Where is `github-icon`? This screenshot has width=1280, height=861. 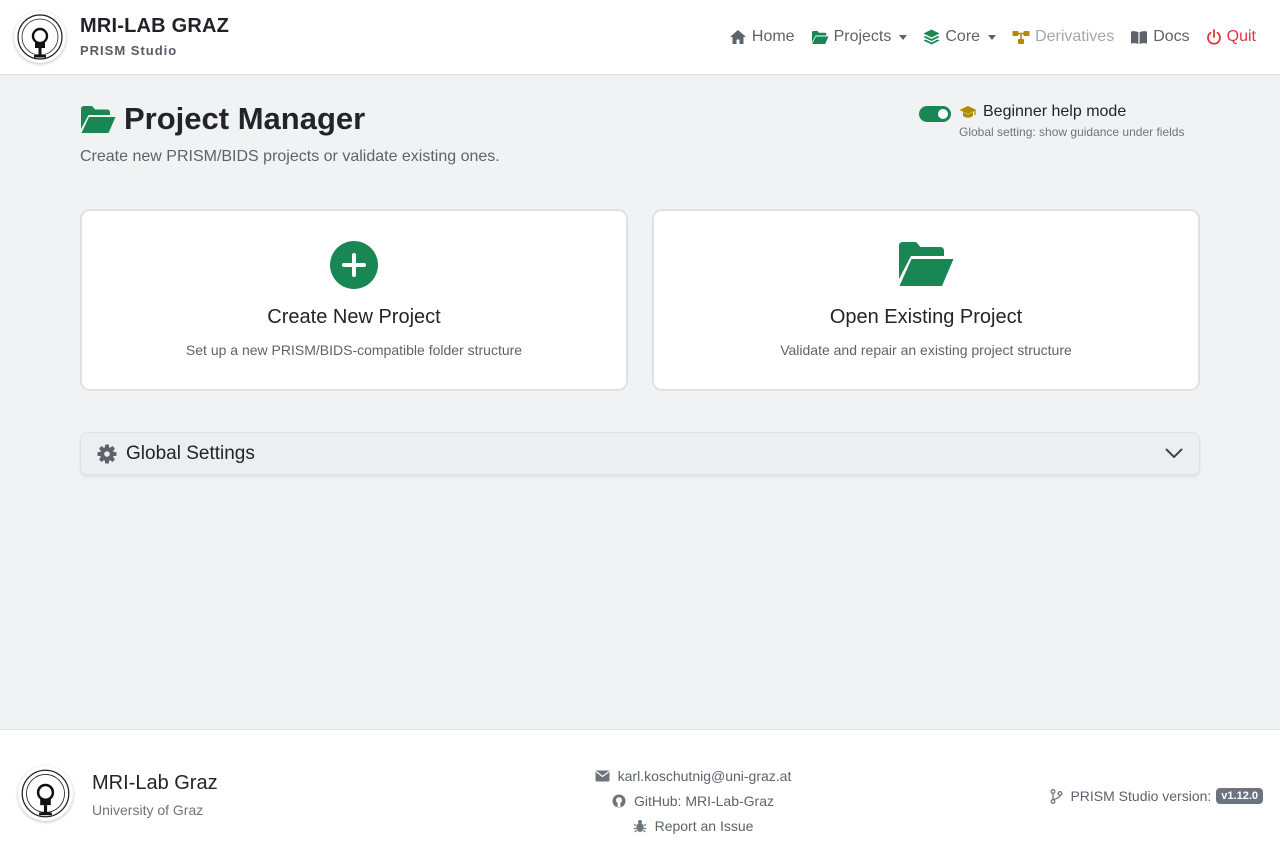
github-icon is located at coordinates (619, 800).